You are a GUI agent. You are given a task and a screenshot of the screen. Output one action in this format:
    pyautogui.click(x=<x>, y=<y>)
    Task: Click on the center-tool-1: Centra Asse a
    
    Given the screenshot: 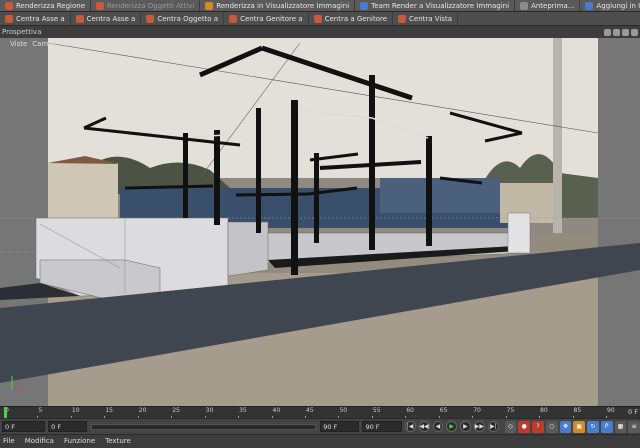 What is the action you would take?
    pyautogui.click(x=106, y=18)
    